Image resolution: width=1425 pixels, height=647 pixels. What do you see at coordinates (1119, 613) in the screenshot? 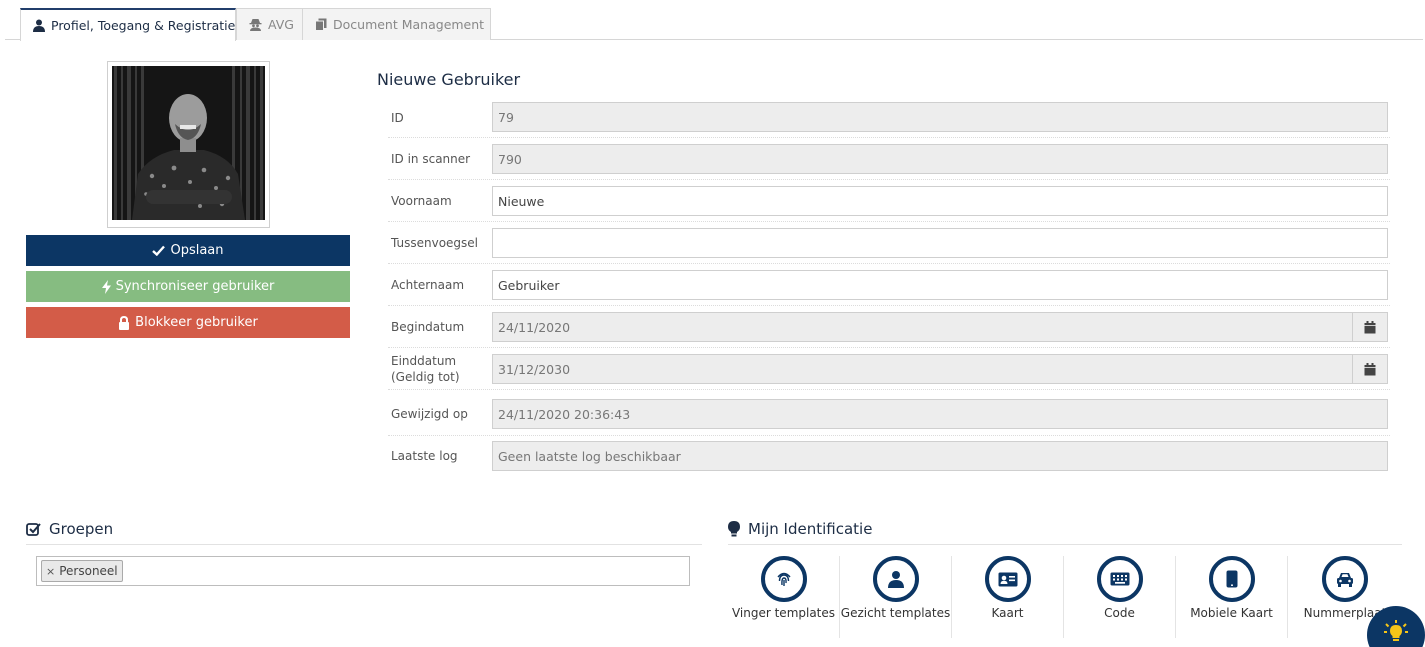
I see `id-option-label: Code` at bounding box center [1119, 613].